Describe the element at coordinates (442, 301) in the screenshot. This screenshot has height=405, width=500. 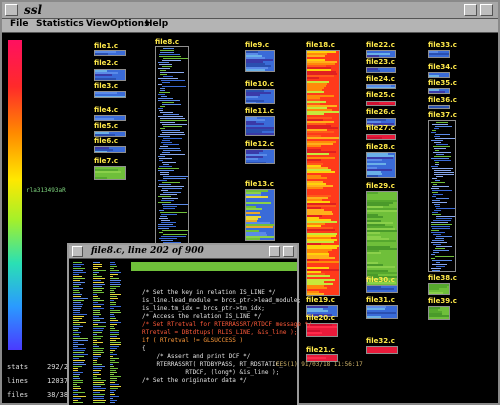
I see `file-label: file39.c` at that location.